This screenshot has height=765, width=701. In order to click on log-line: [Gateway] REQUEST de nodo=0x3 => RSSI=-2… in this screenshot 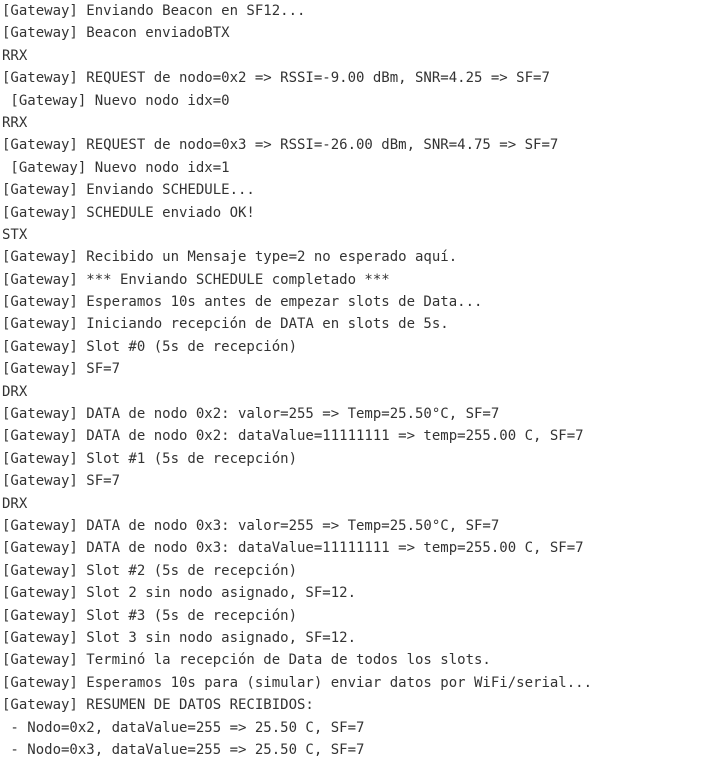, I will do `click(280, 145)`.